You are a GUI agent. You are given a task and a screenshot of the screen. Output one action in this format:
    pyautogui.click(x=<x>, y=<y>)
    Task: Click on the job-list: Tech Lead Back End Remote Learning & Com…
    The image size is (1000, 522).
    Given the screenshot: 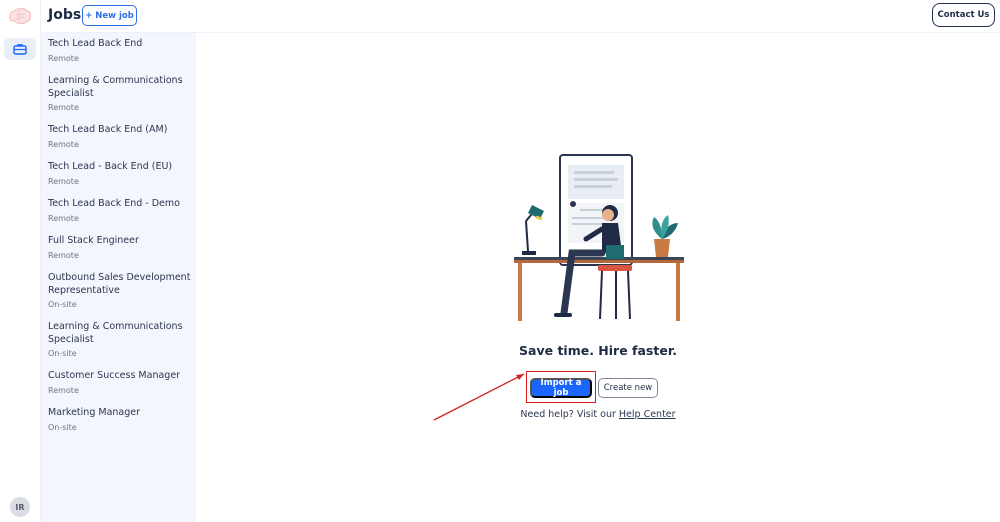 What is the action you would take?
    pyautogui.click(x=118, y=277)
    